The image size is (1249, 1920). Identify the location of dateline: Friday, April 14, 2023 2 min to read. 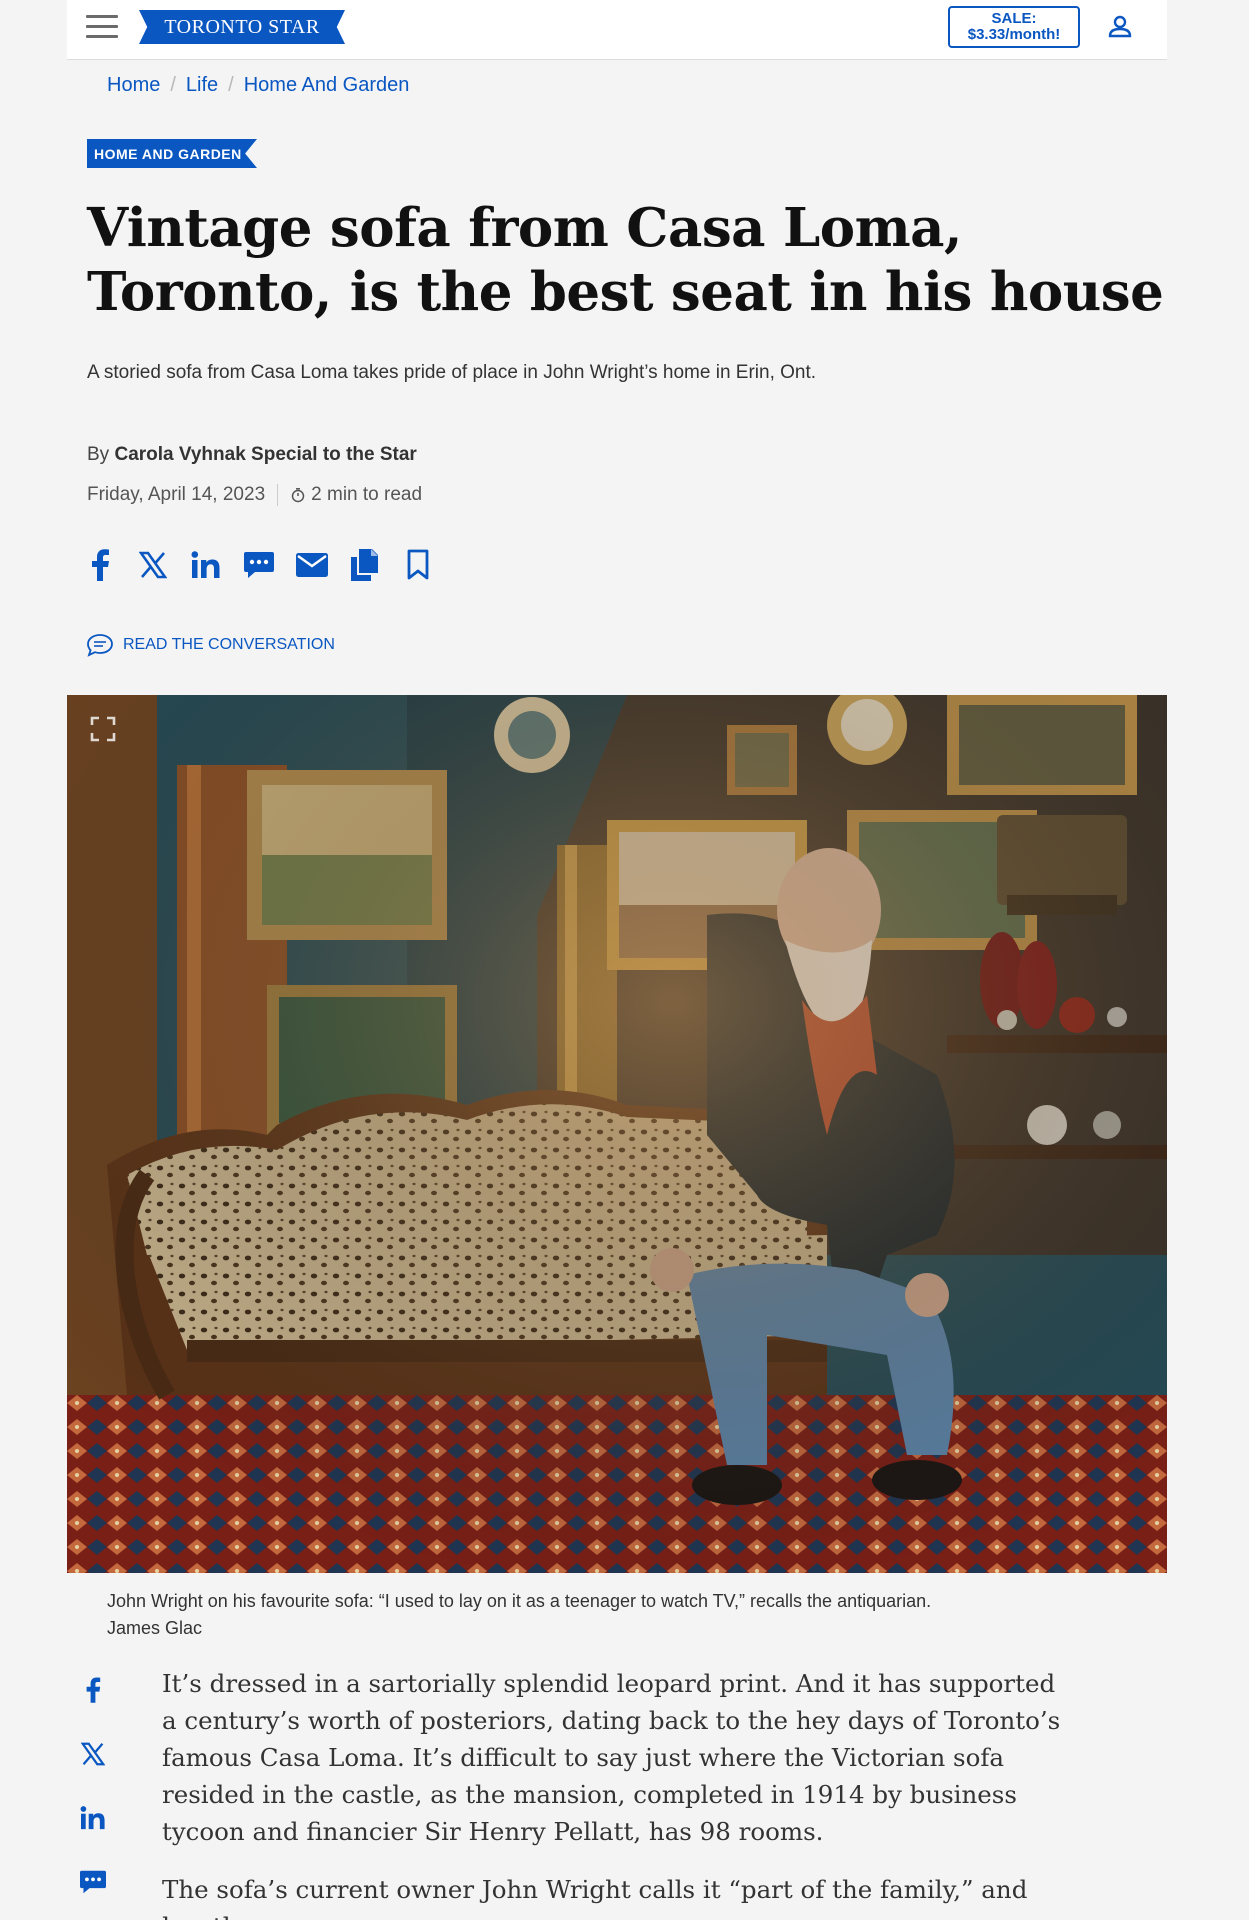
(254, 495).